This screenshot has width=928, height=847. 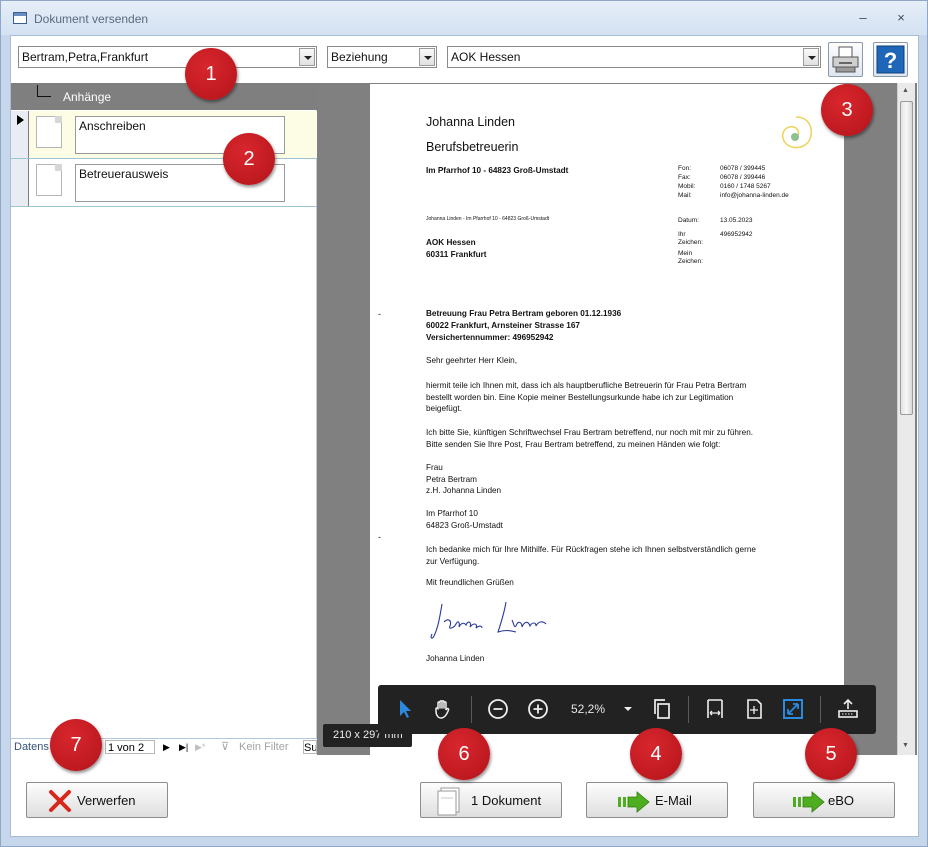 What do you see at coordinates (743, 168) in the screenshot?
I see `fon-value: 06078 / 399445` at bounding box center [743, 168].